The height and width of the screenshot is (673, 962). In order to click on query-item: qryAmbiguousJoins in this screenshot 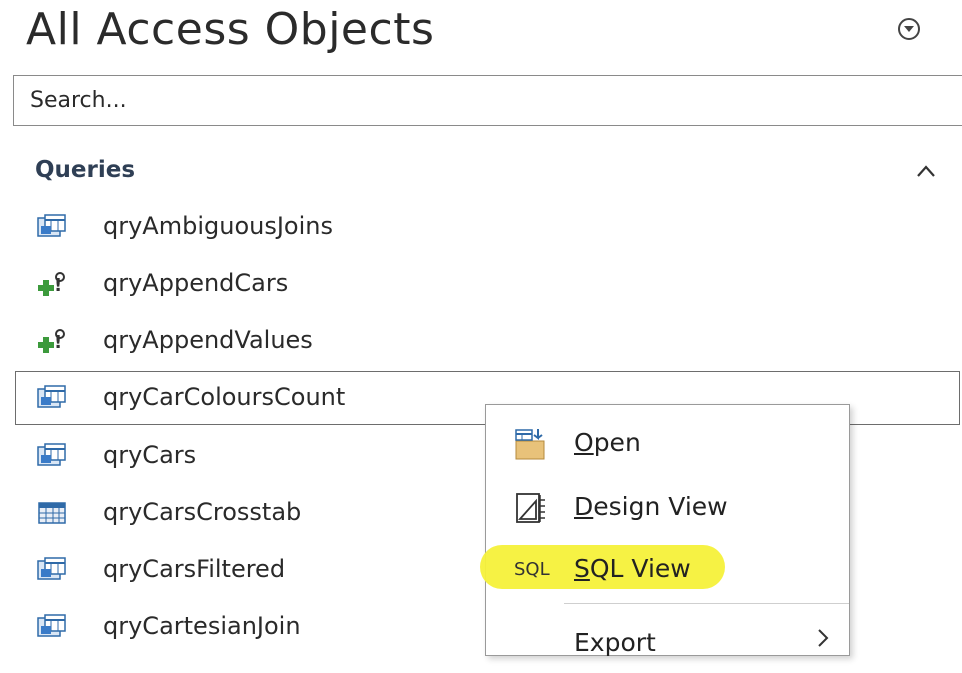, I will do `click(487, 227)`.